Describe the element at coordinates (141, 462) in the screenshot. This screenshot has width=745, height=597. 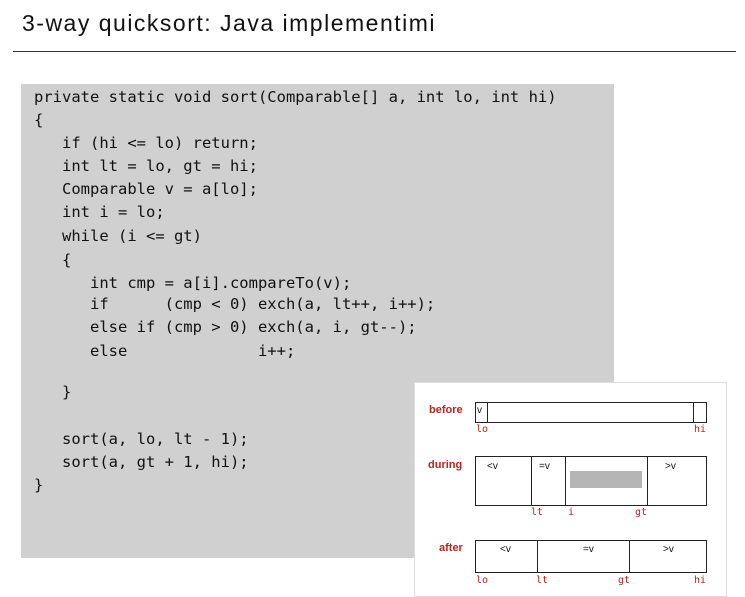
I see `code-line: sort(a, gt + 1, hi);` at that location.